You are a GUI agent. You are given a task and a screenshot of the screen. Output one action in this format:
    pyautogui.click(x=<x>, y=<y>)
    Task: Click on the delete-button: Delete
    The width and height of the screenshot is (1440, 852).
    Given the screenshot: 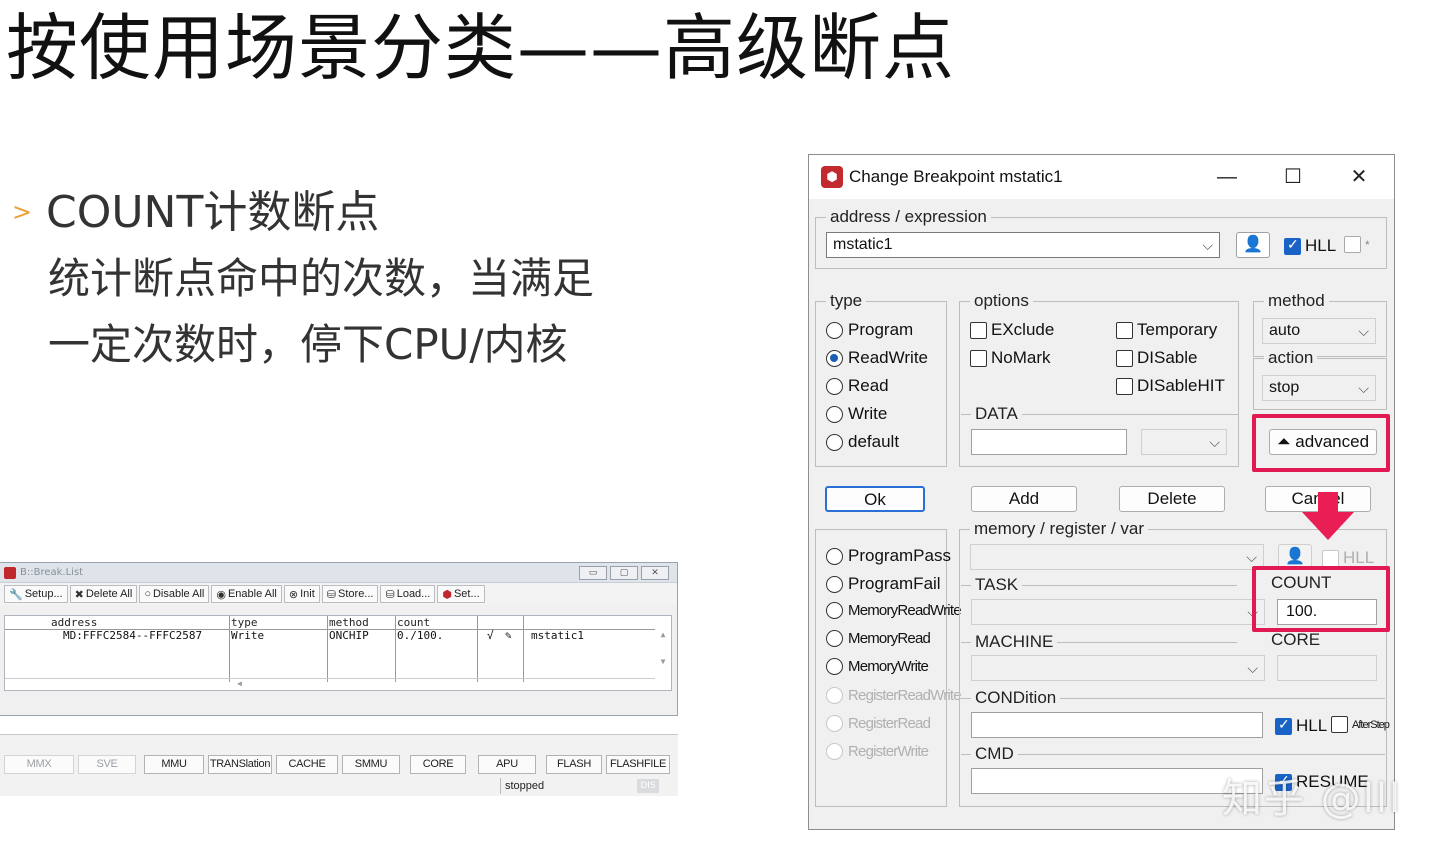 What is the action you would take?
    pyautogui.click(x=1172, y=499)
    